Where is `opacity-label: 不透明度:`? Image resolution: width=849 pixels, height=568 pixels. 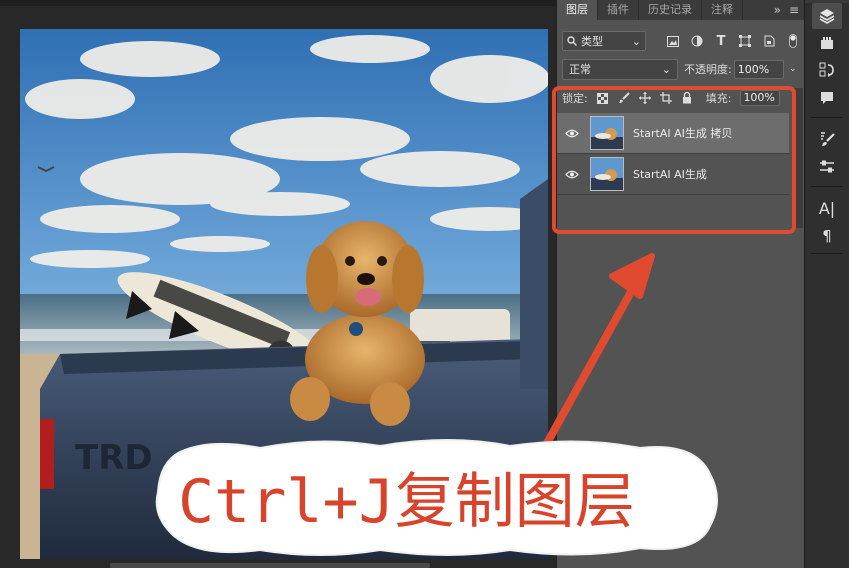
opacity-label: 不透明度: is located at coordinates (708, 69).